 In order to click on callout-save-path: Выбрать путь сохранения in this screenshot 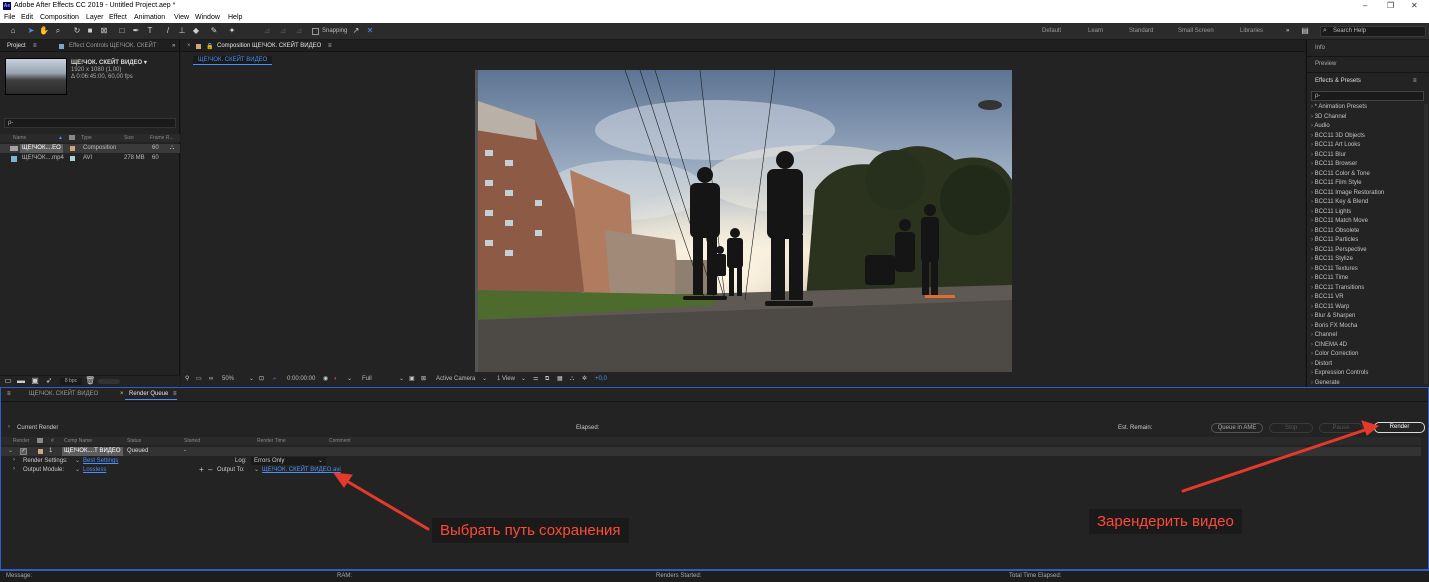, I will do `click(530, 530)`.